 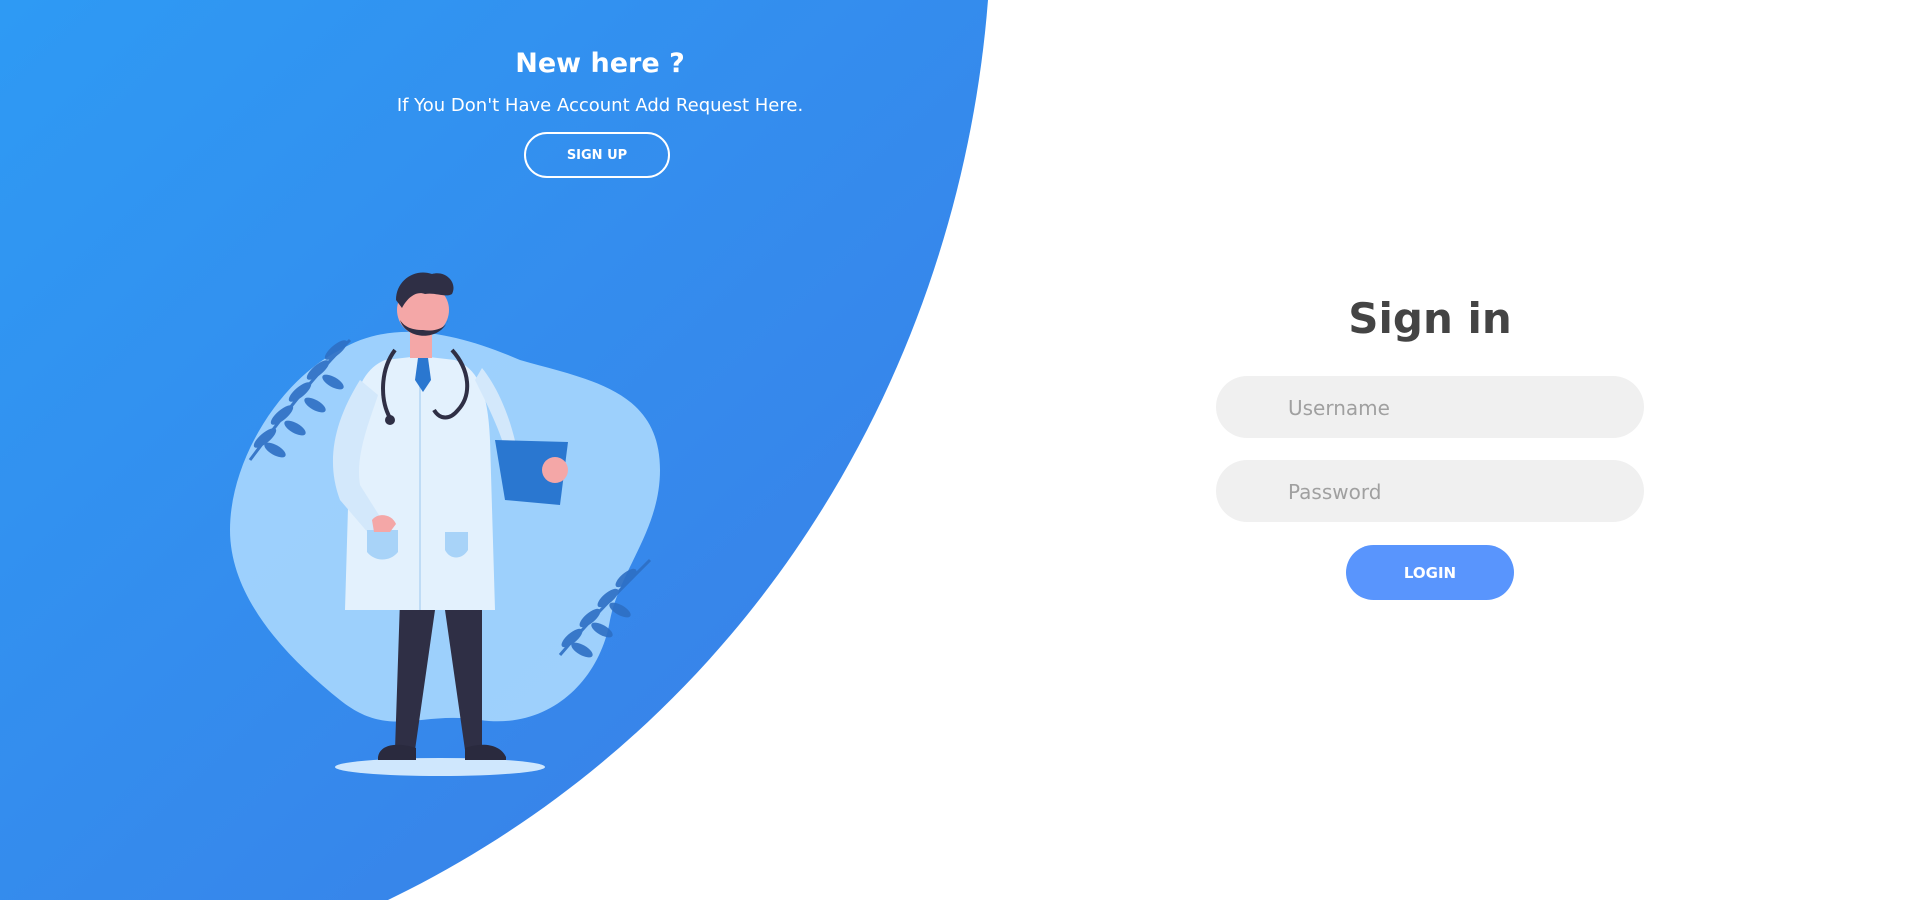 I want to click on username-input, so click(x=1458, y=408).